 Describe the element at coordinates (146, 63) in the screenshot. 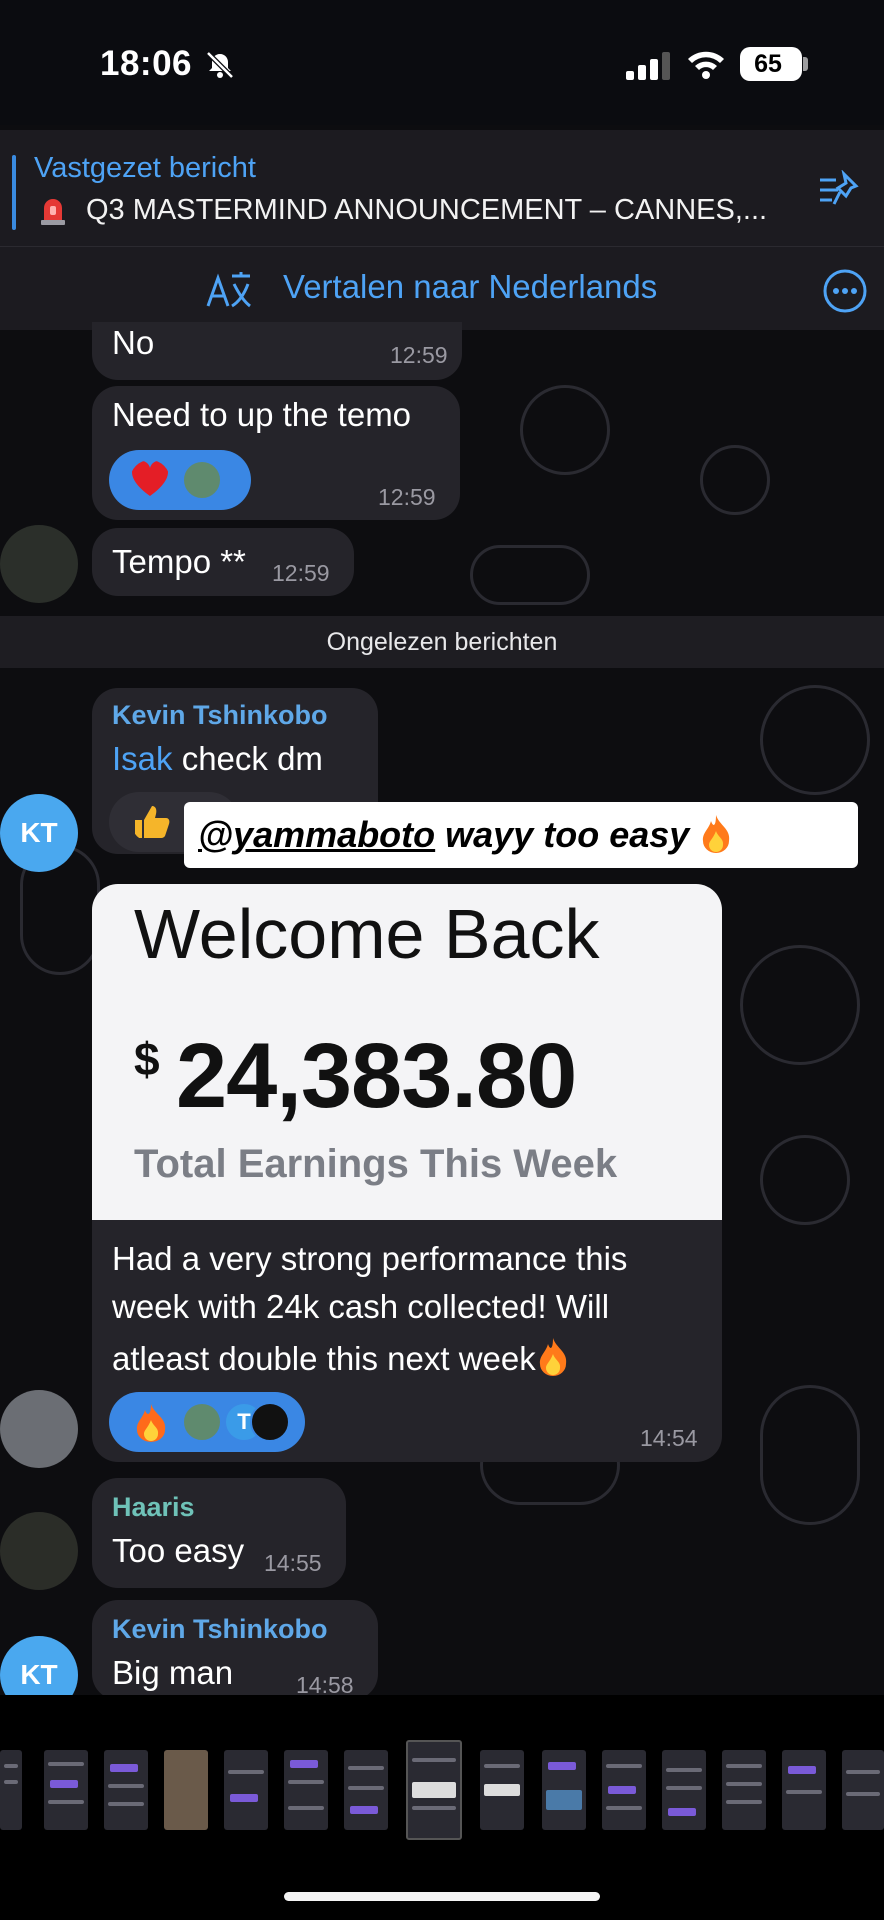

I see `status-time: 18:06` at that location.